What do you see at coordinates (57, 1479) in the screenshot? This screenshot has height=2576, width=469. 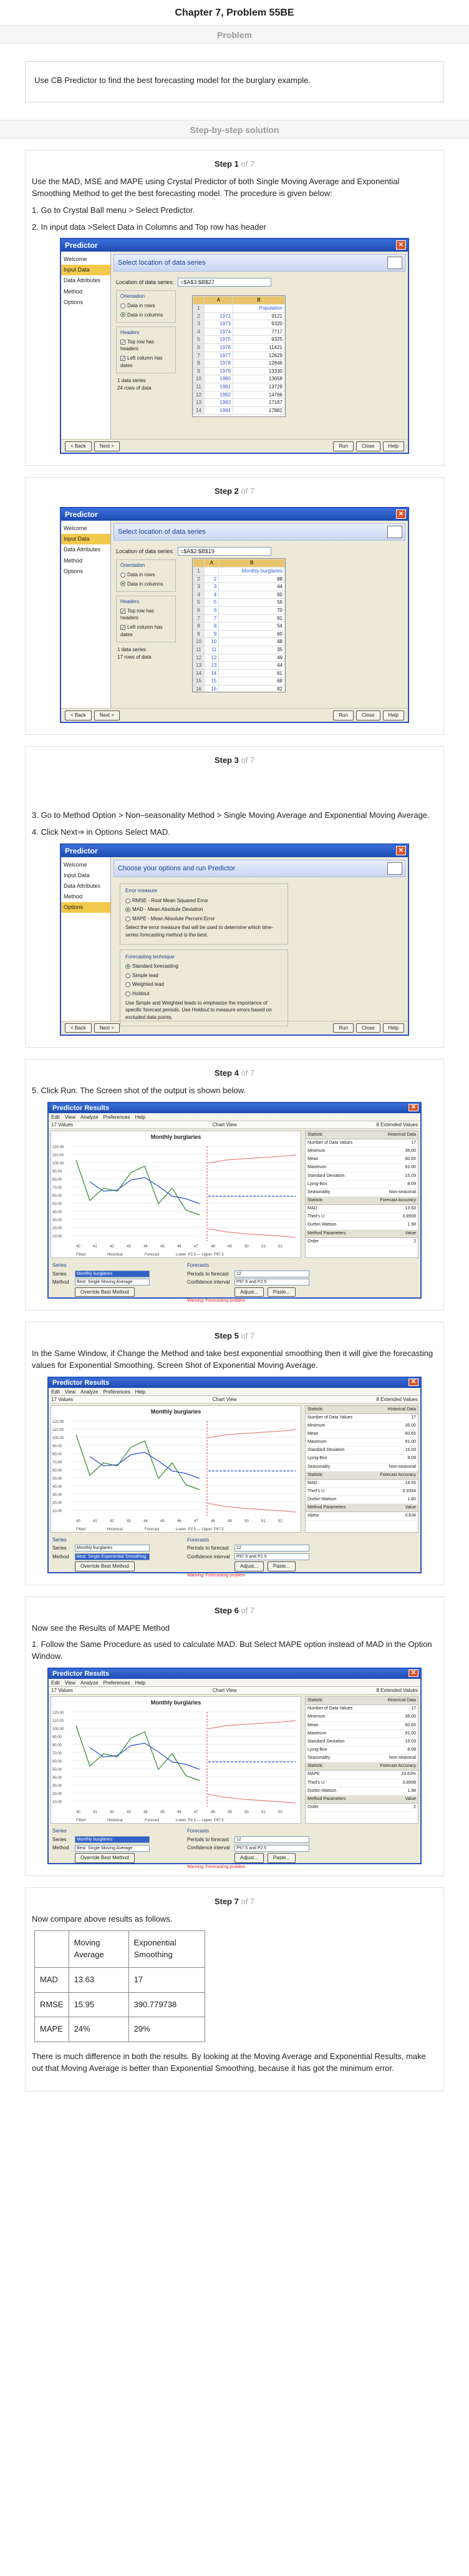 I see `y-tick-label: 50.00` at bounding box center [57, 1479].